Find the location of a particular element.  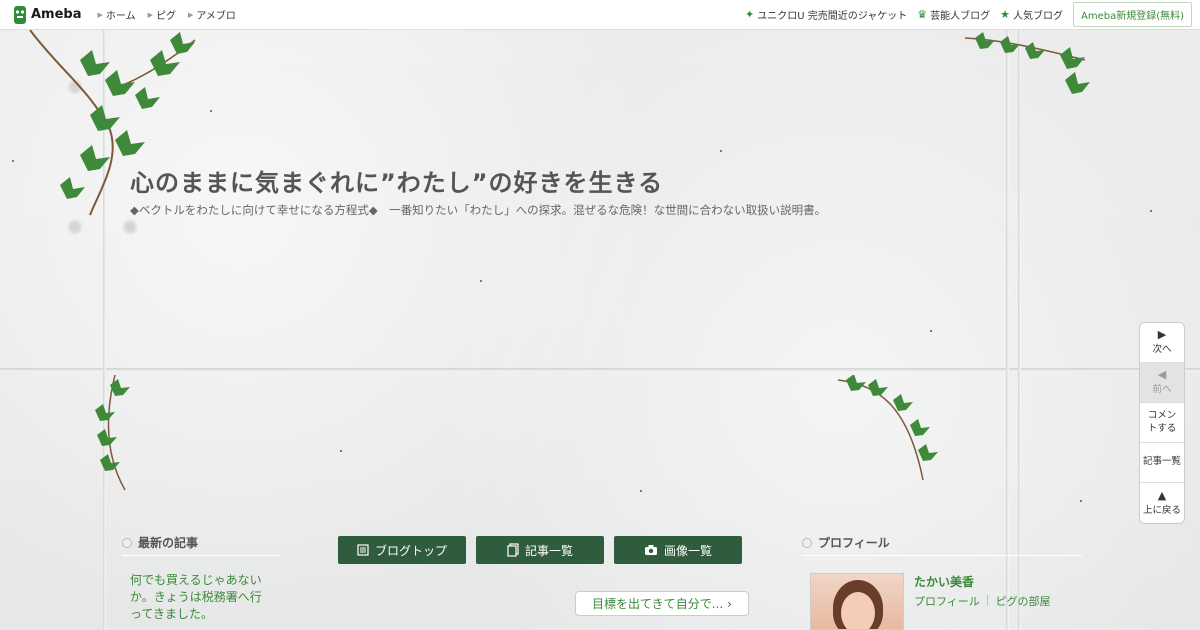

side-navigation: ▶ 次へ ◀ 前へ コメントする 記事一覧 ▲ 上に戻る is located at coordinates (1162, 423).